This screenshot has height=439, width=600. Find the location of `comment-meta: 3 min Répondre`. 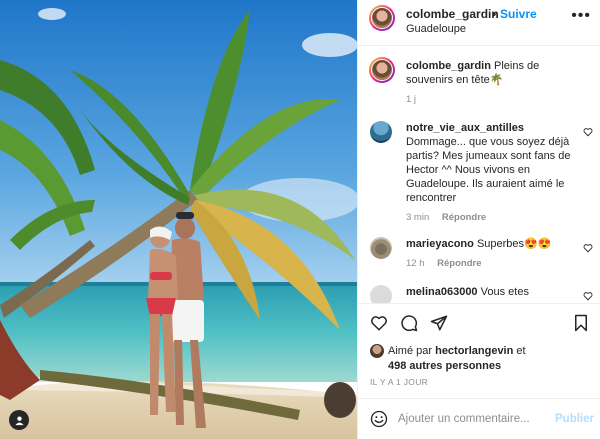

comment-meta: 3 min Répondre is located at coordinates (493, 218).